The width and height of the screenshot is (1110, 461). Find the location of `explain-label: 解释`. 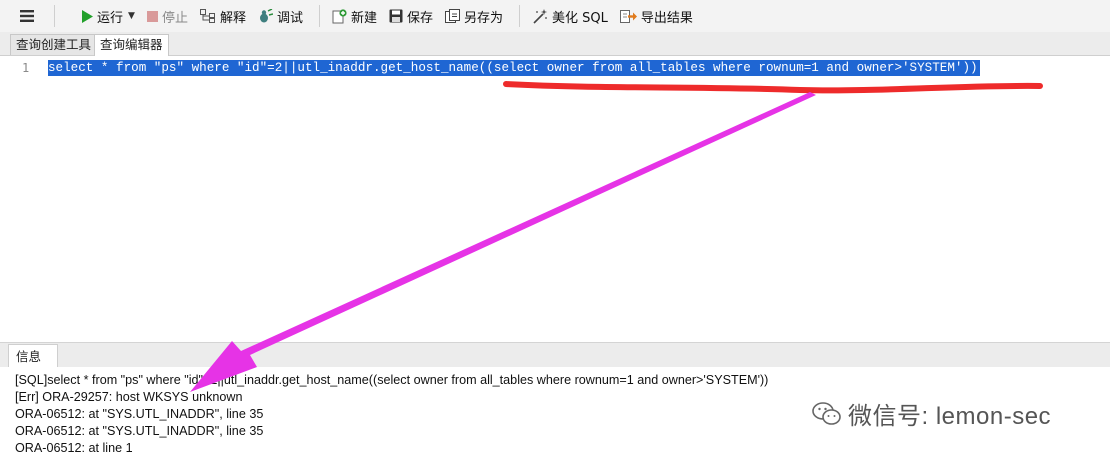

explain-label: 解释 is located at coordinates (232, 18).